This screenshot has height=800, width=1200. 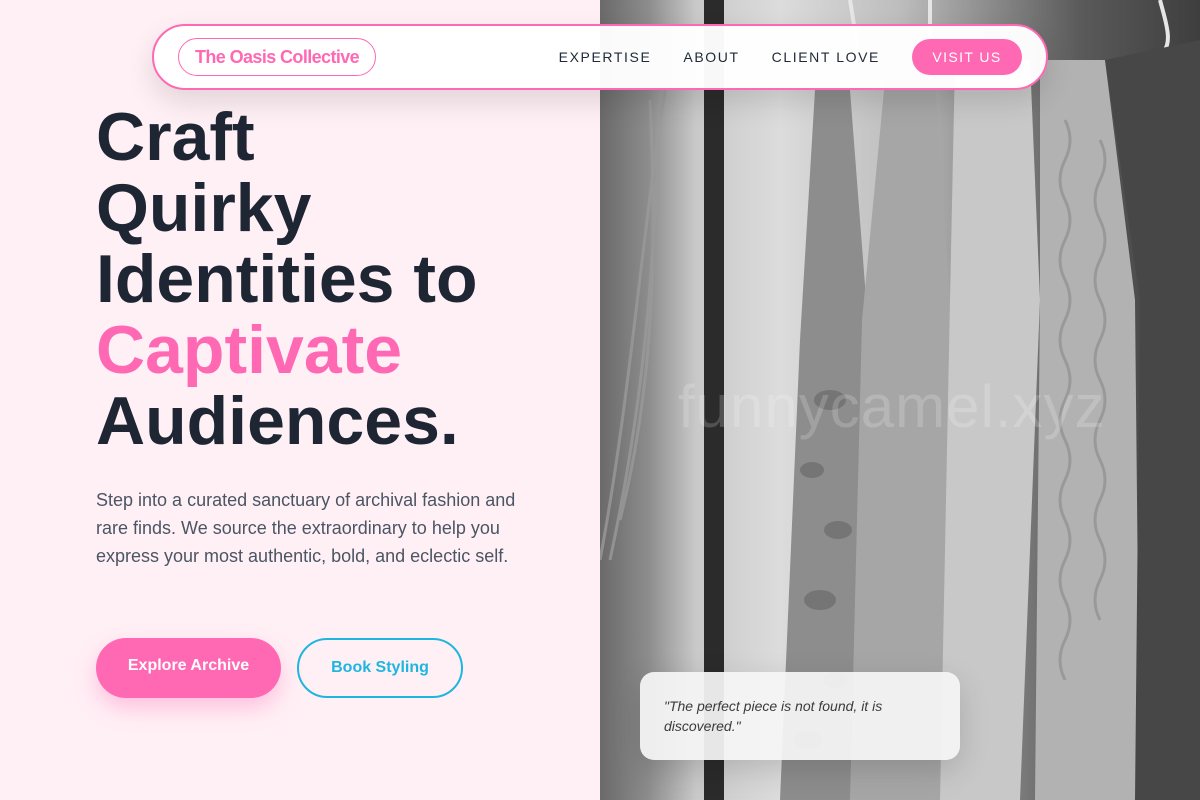 What do you see at coordinates (605, 57) in the screenshot?
I see `nav-link-expertise: EXPERTISE` at bounding box center [605, 57].